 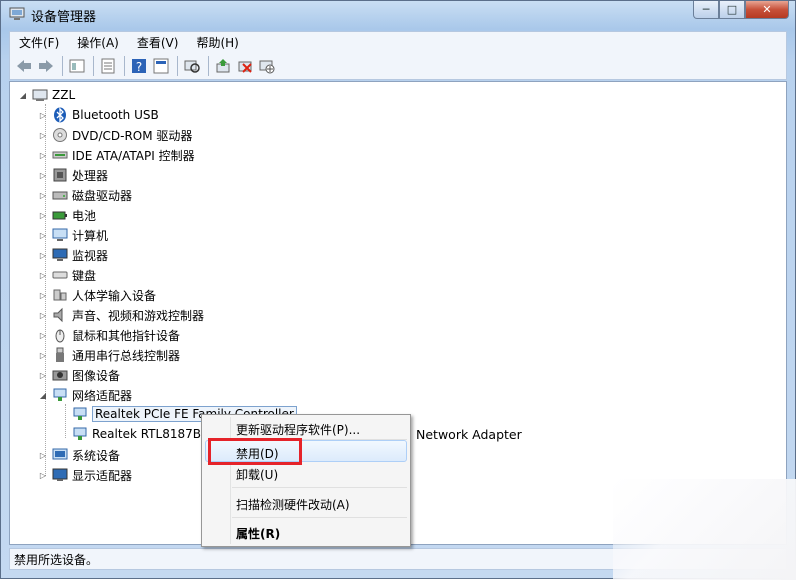 I want to click on category-label: 电池, so click(x=84, y=215).